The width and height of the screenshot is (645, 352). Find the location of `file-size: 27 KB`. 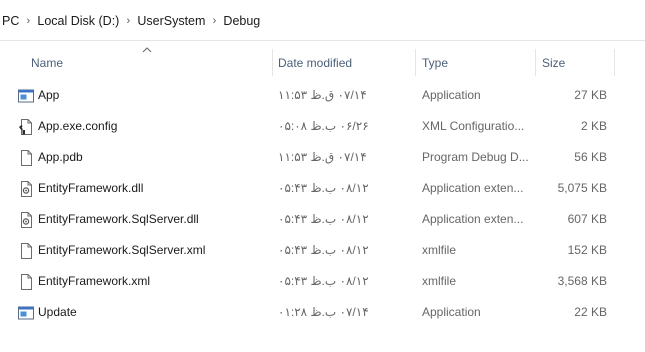

file-size: 27 KB is located at coordinates (590, 95).